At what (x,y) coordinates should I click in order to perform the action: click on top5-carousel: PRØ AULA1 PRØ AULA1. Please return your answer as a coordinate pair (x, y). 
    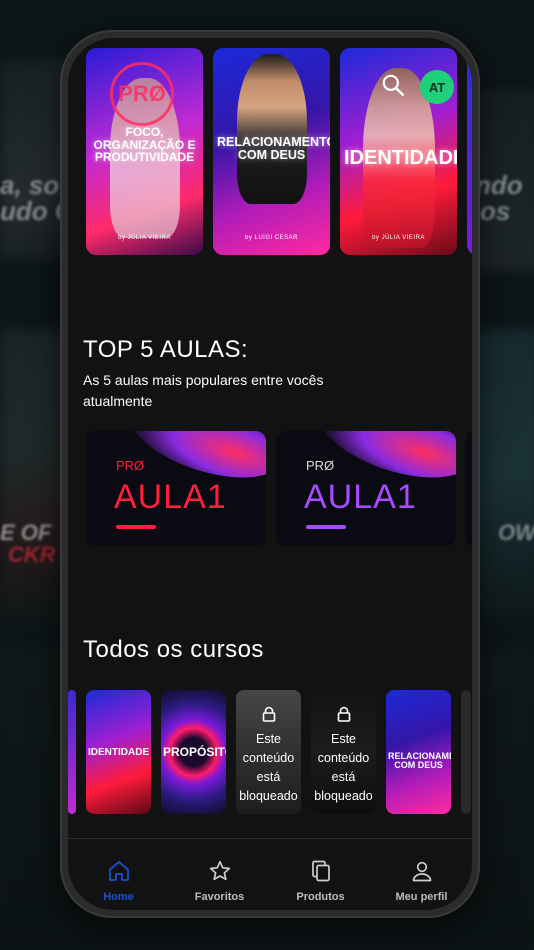
    Looking at the image, I should click on (279, 488).